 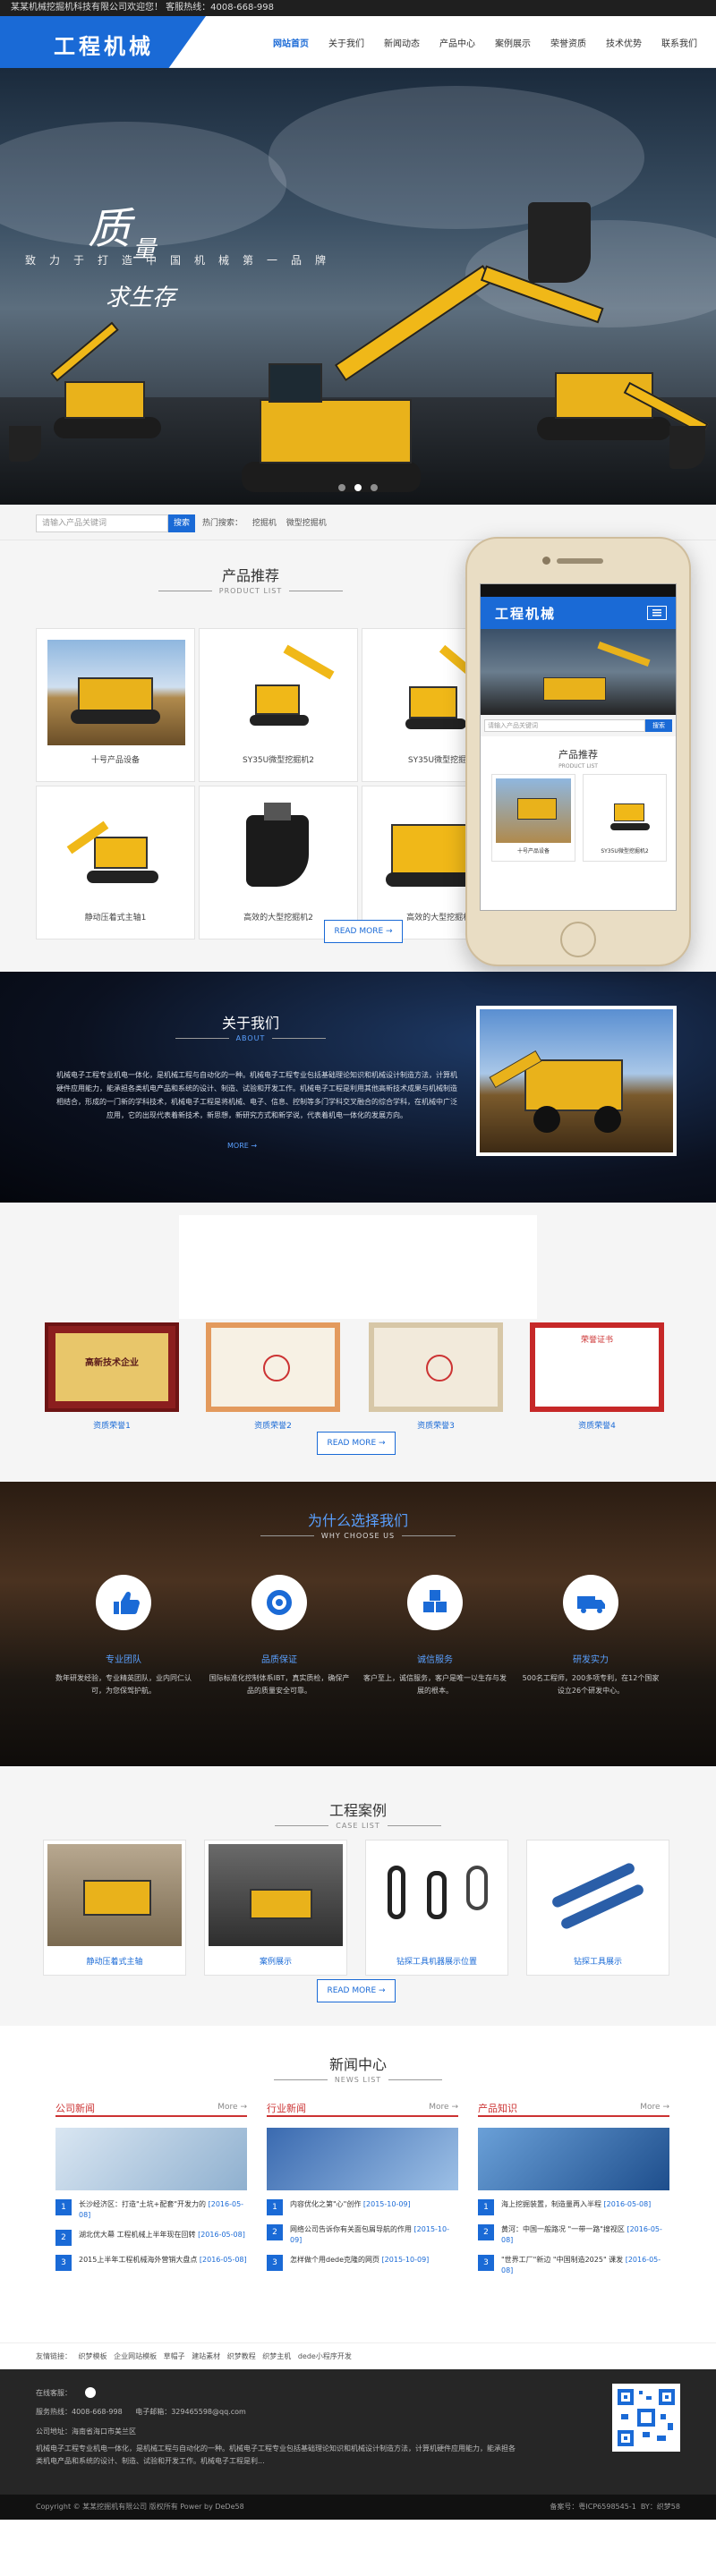 I want to click on news-text: 2015上半年工程机械海外营销大盘点 [2016-05-08], so click(x=163, y=2263).